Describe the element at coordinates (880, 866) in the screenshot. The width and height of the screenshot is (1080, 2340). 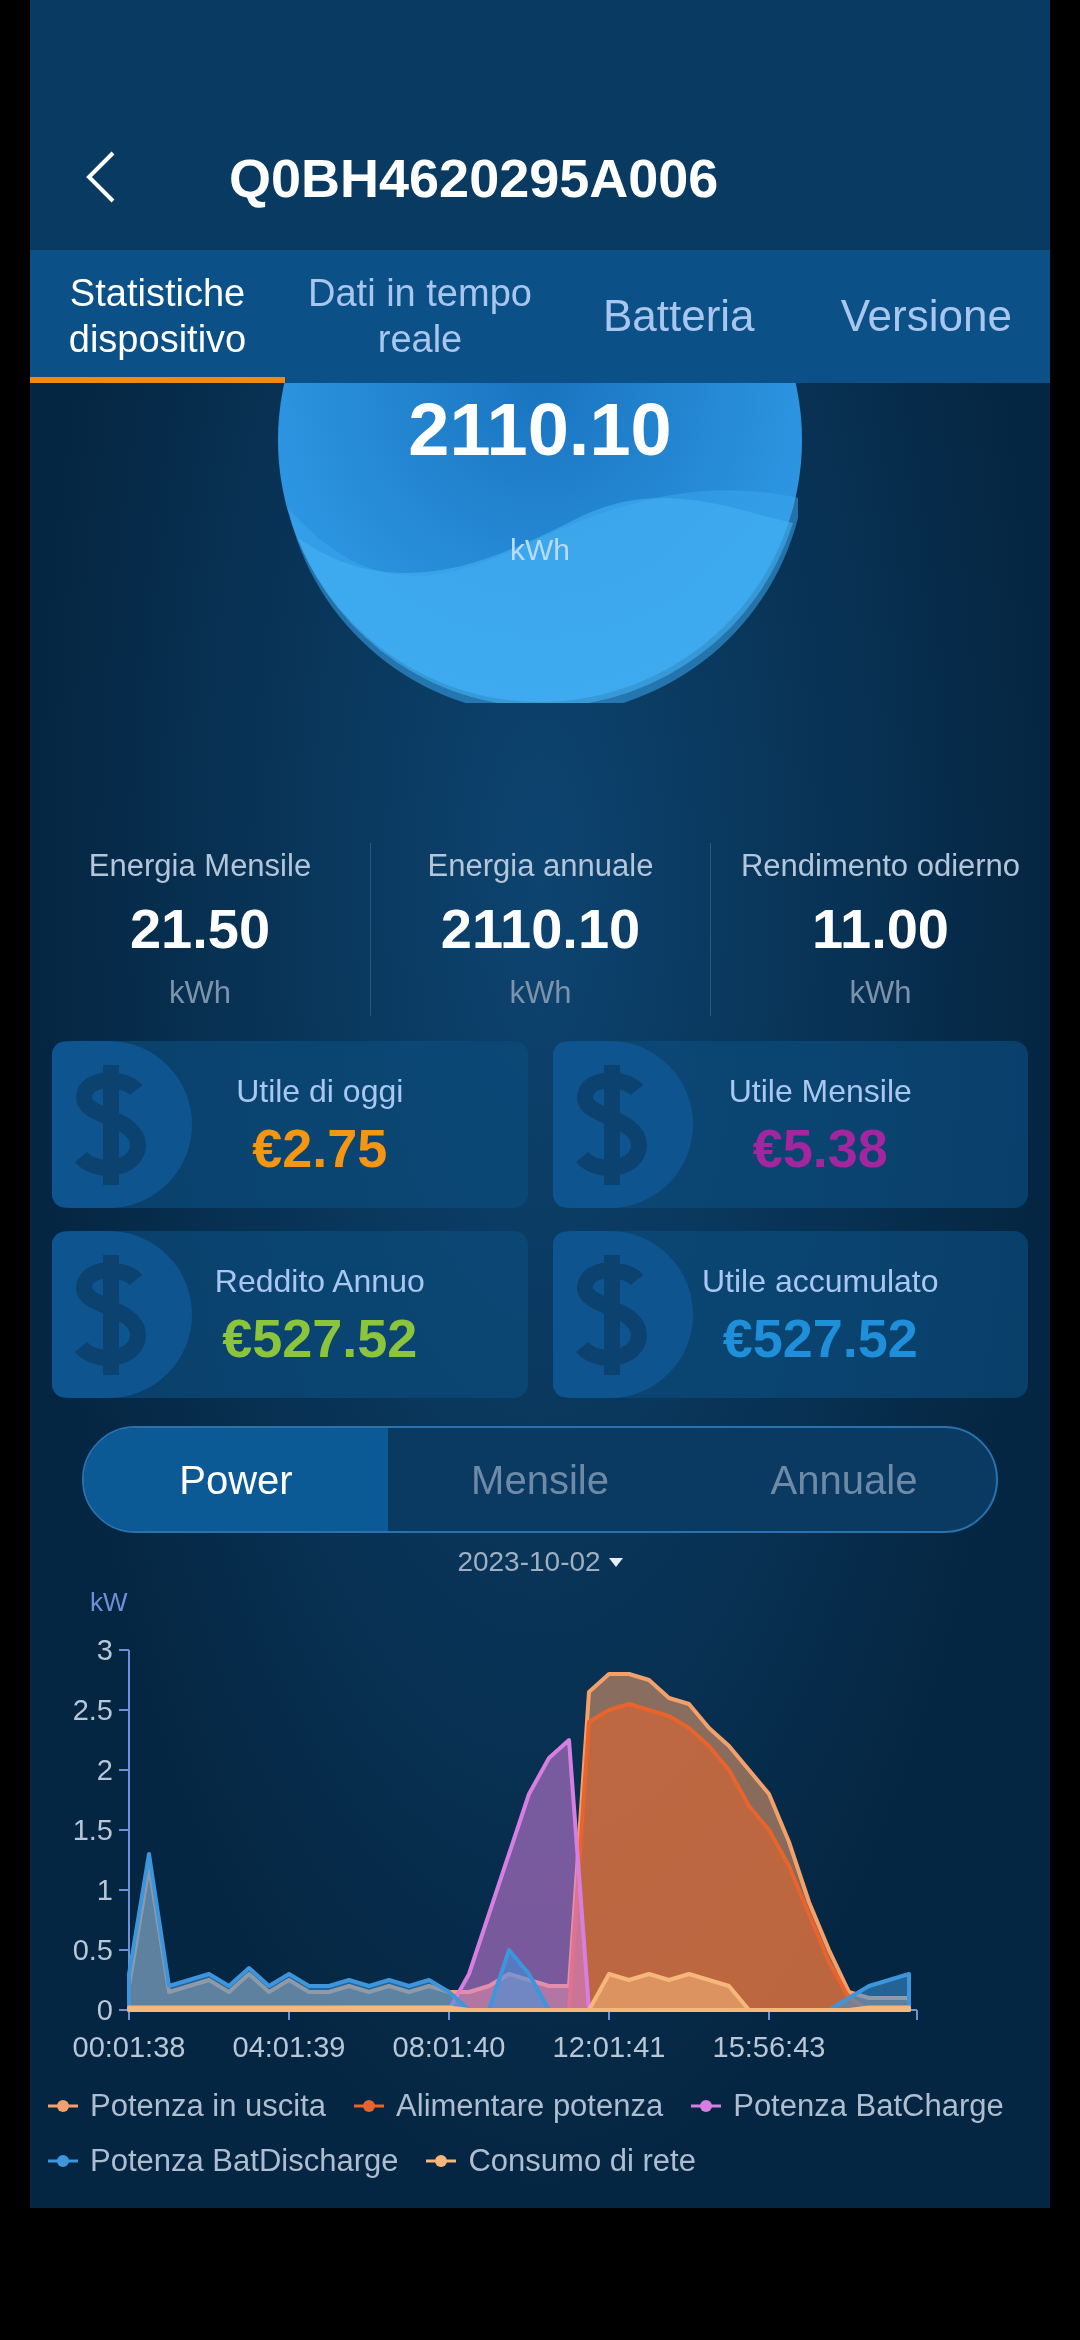
I see `stat-label: Rendimento odierno` at that location.